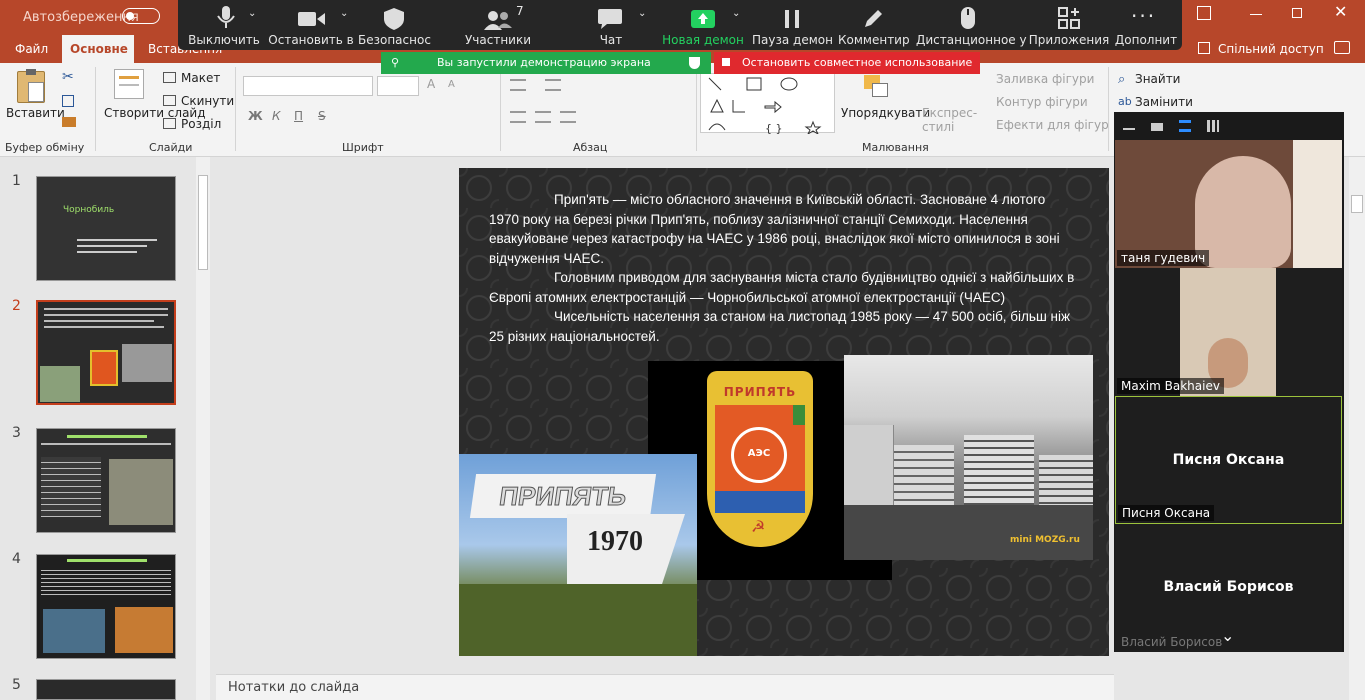 Image resolution: width=1365 pixels, height=700 pixels. I want to click on minimize-button, so click(1256, 14).